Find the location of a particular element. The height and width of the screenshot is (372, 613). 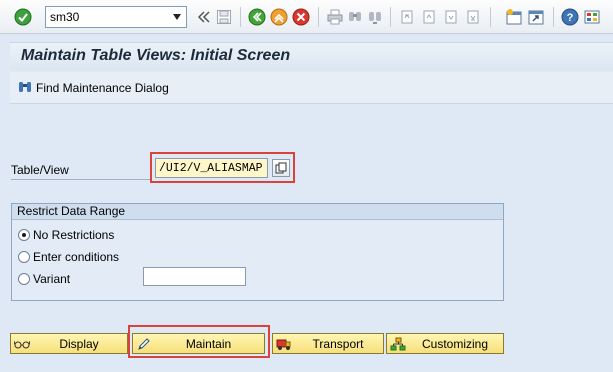

find-maintenance-dialog-button: Find Maintenance Dialog is located at coordinates (93, 88).